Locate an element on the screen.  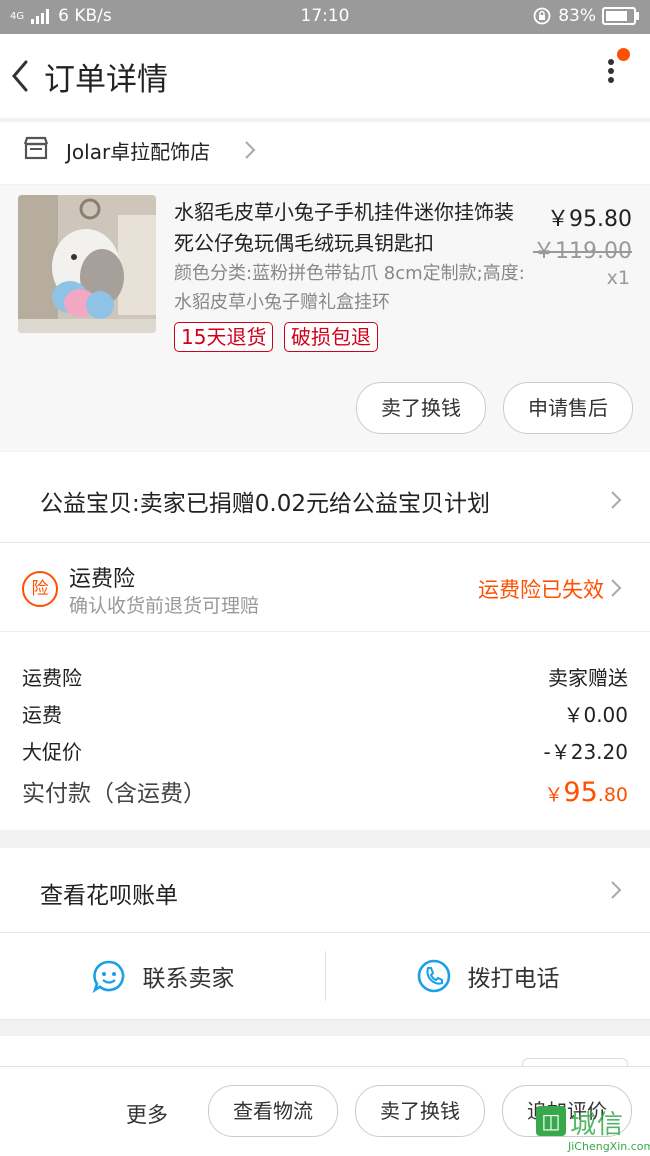
store-icon is located at coordinates (36, 148).